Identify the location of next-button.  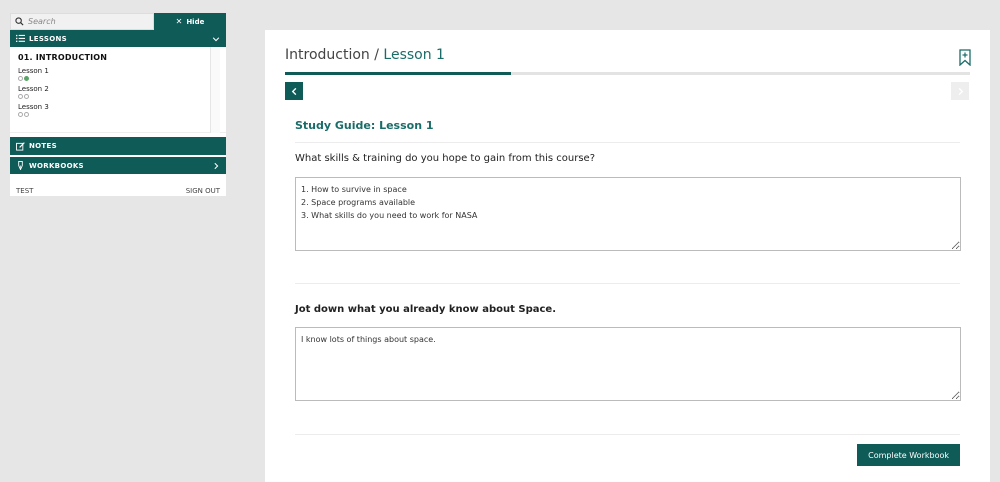
(960, 91).